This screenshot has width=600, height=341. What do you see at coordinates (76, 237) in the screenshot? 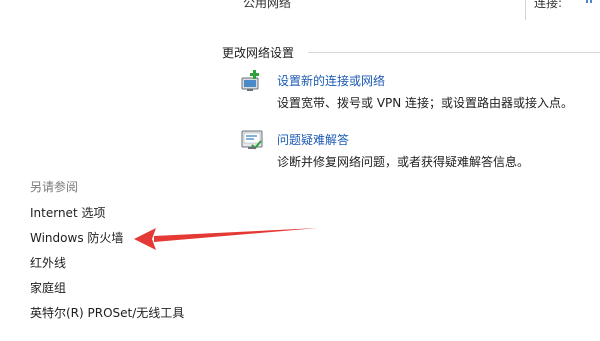
I see `see-also-windows-firewall: Windows 防火墙` at bounding box center [76, 237].